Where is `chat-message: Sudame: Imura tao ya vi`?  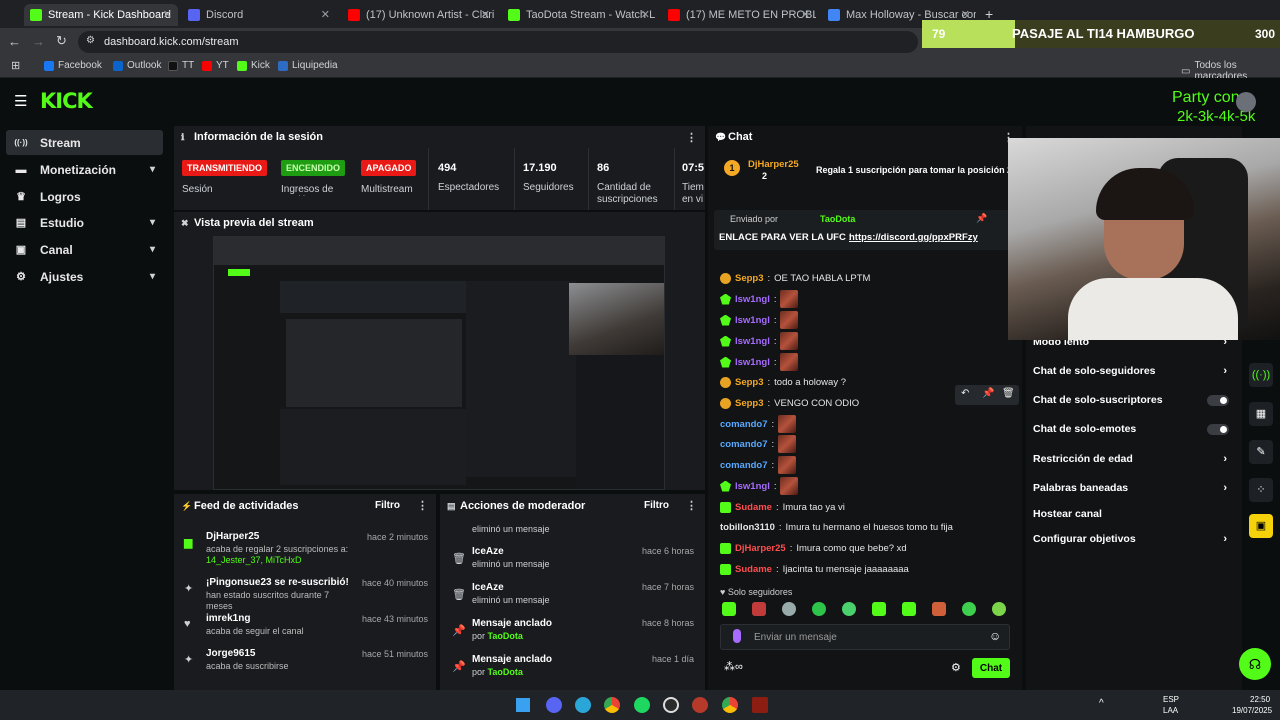 chat-message: Sudame: Imura tao ya vi is located at coordinates (782, 507).